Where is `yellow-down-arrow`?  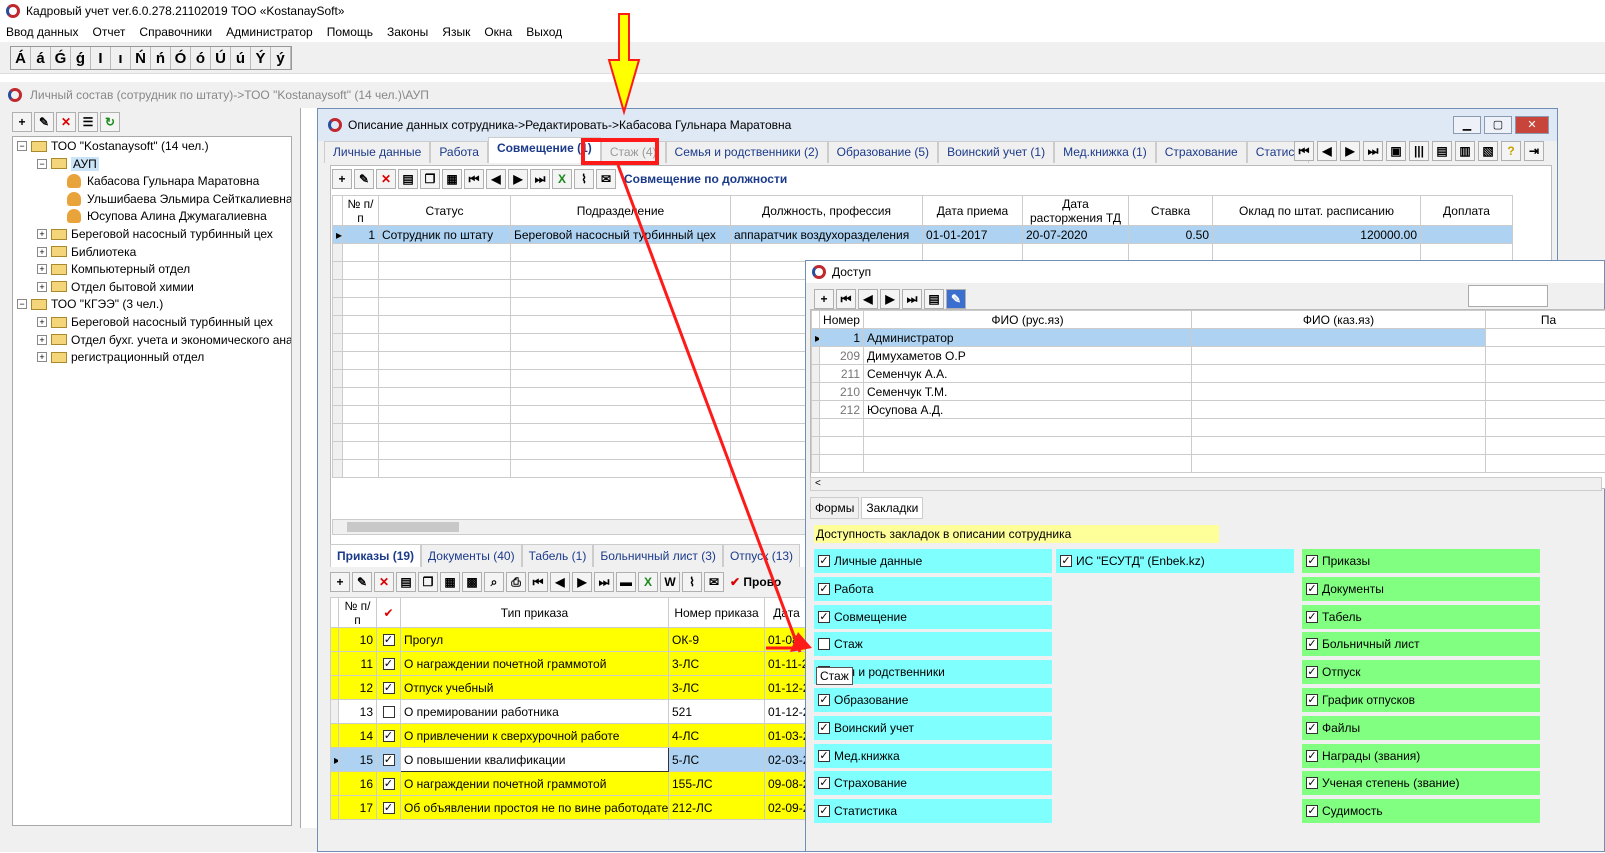 yellow-down-arrow is located at coordinates (624, 63).